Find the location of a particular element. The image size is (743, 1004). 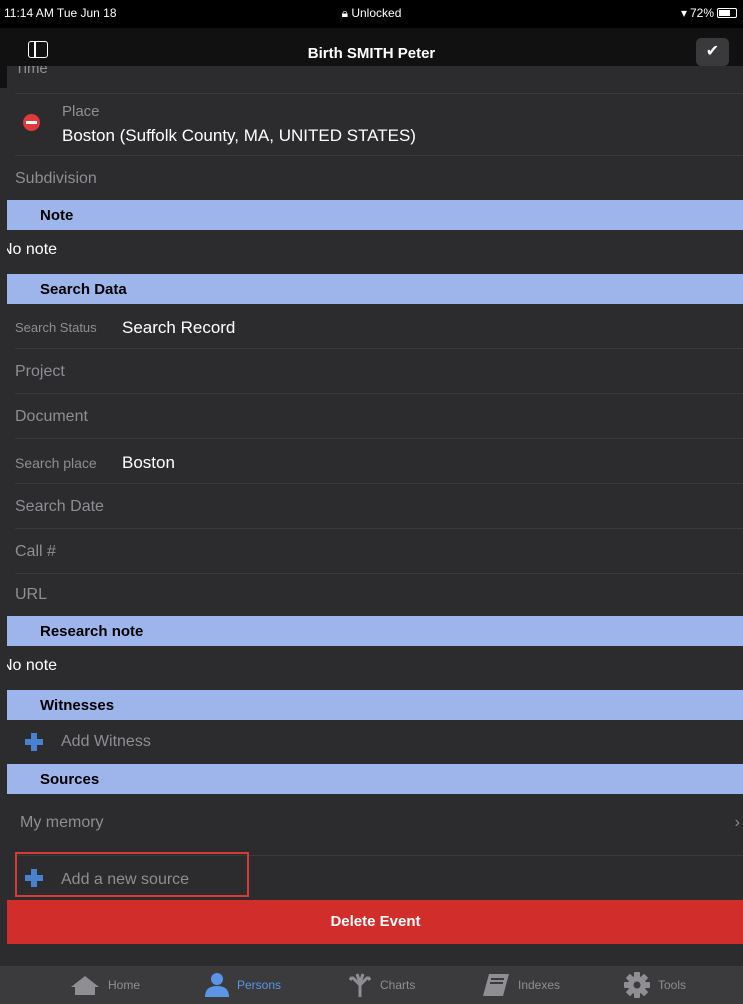

plus-icon is located at coordinates (34, 742).